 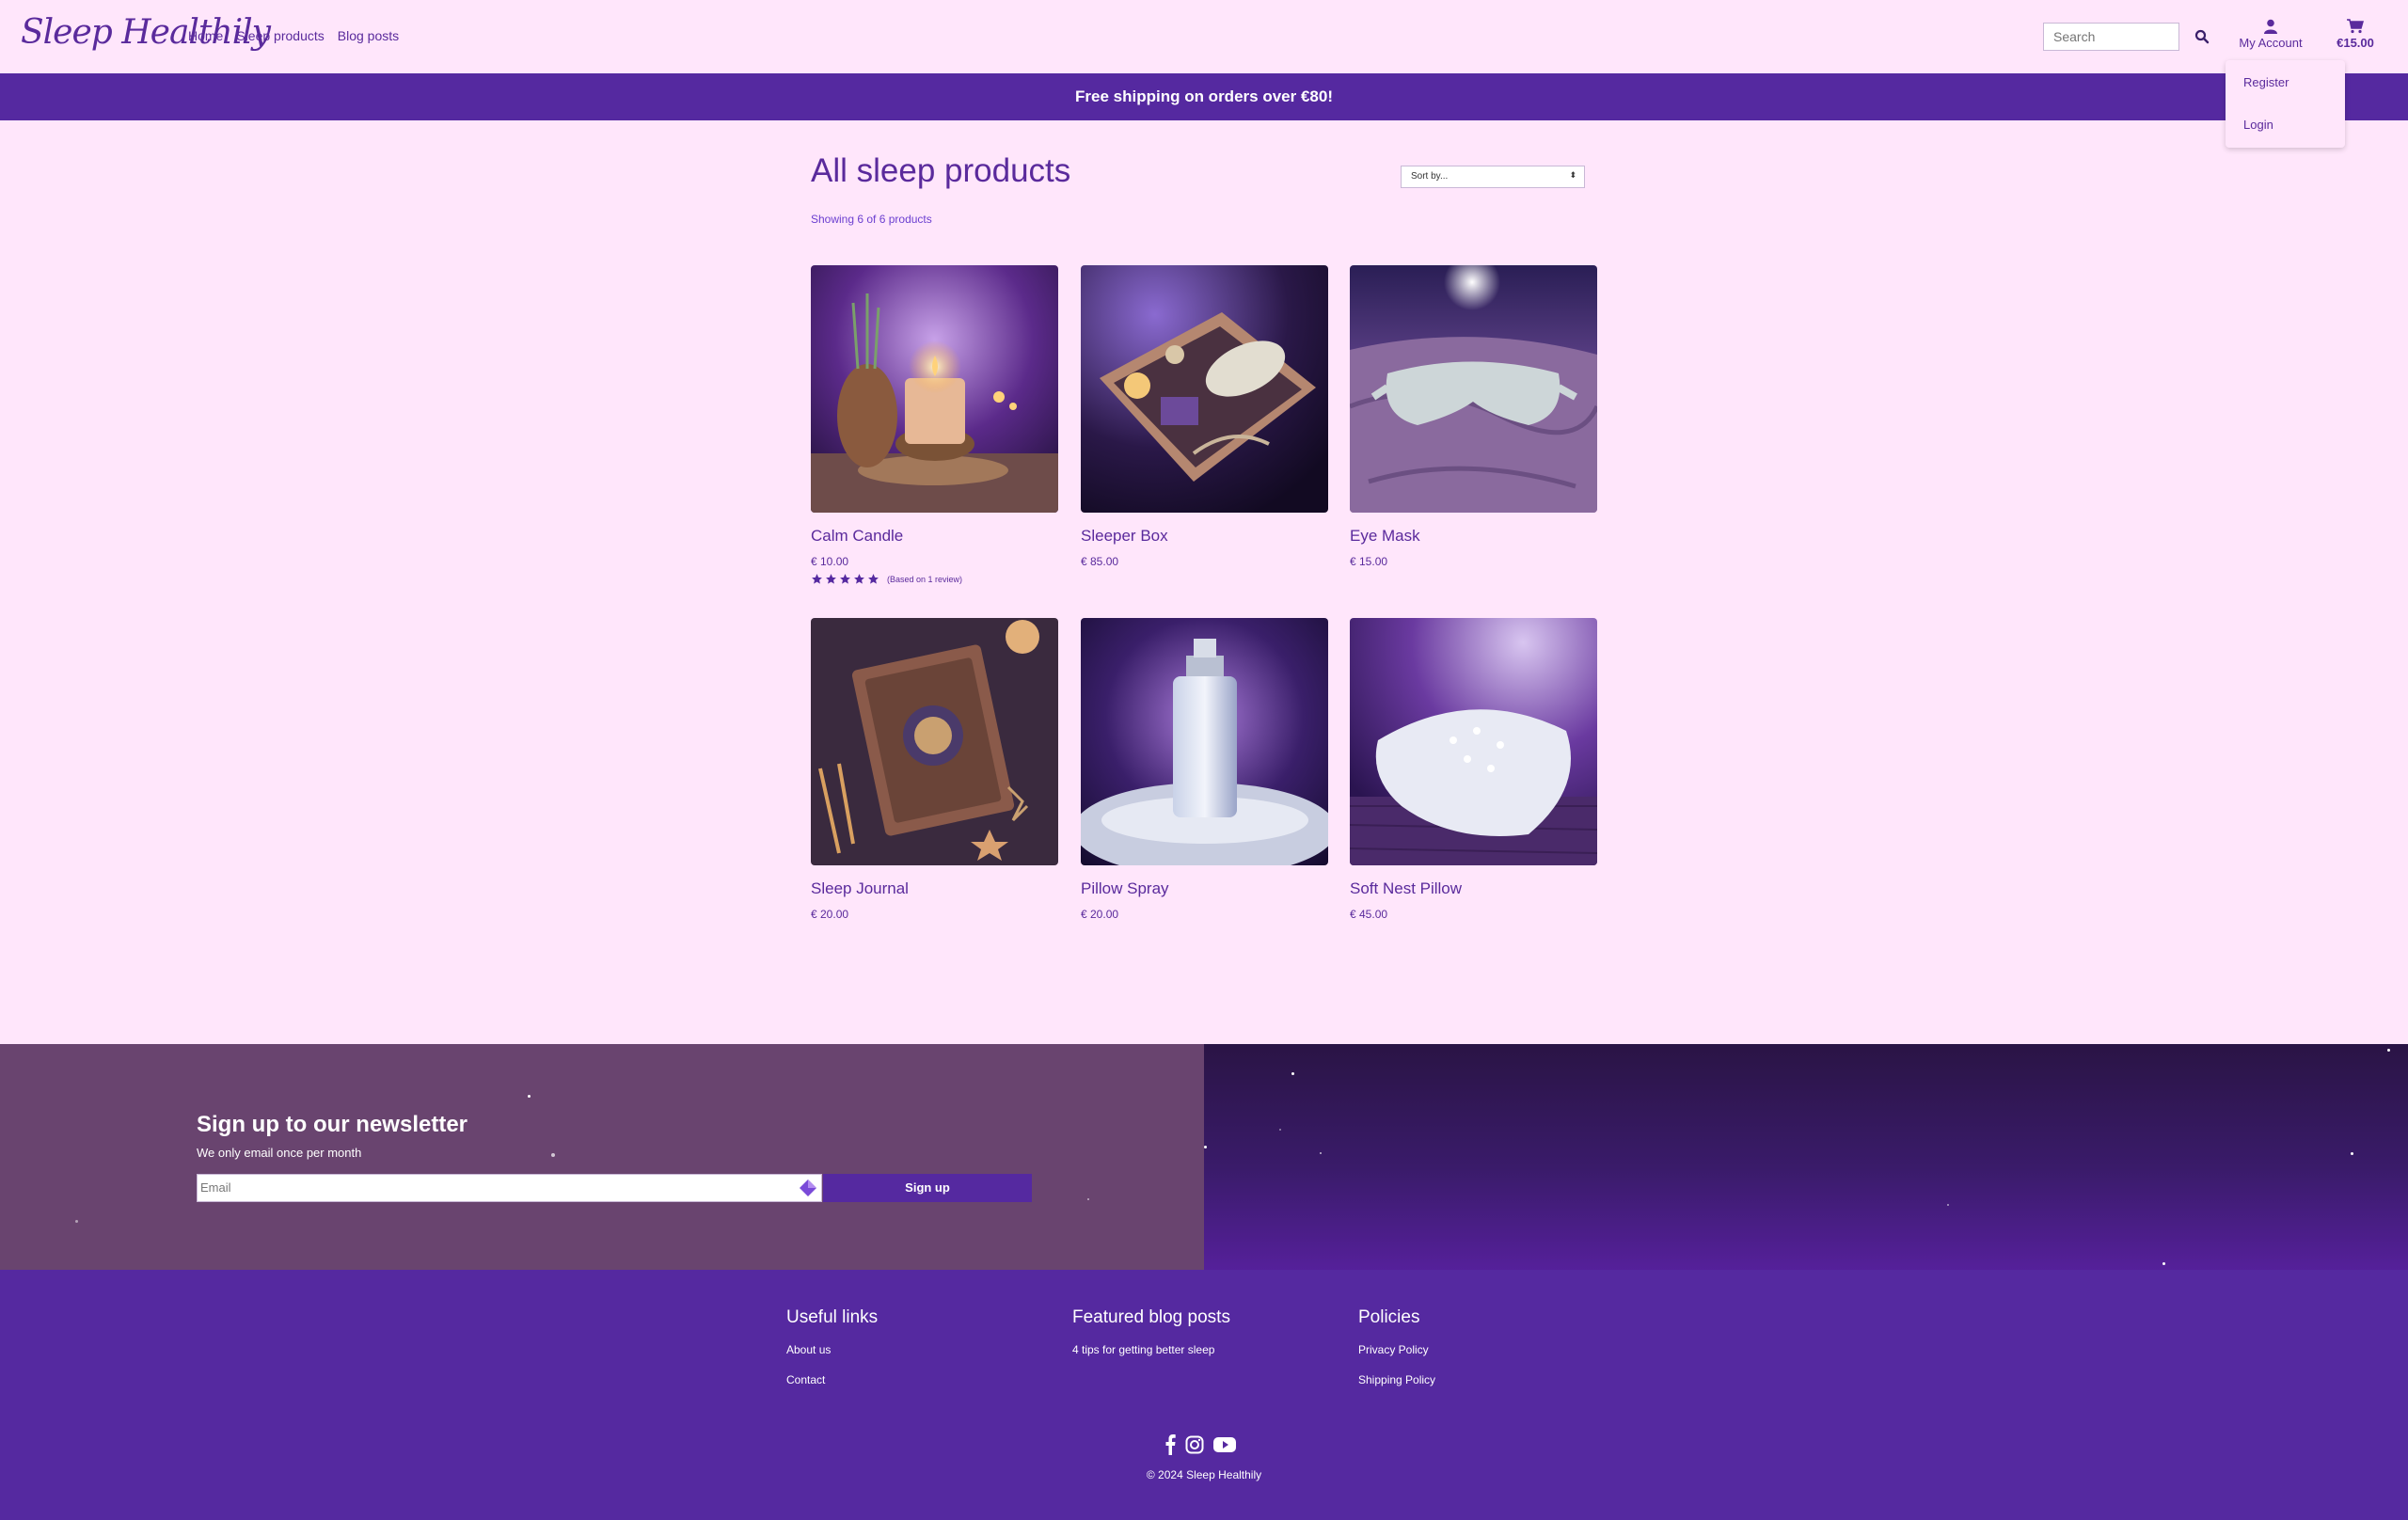 What do you see at coordinates (832, 1349) in the screenshot?
I see `footer-link-about: About us` at bounding box center [832, 1349].